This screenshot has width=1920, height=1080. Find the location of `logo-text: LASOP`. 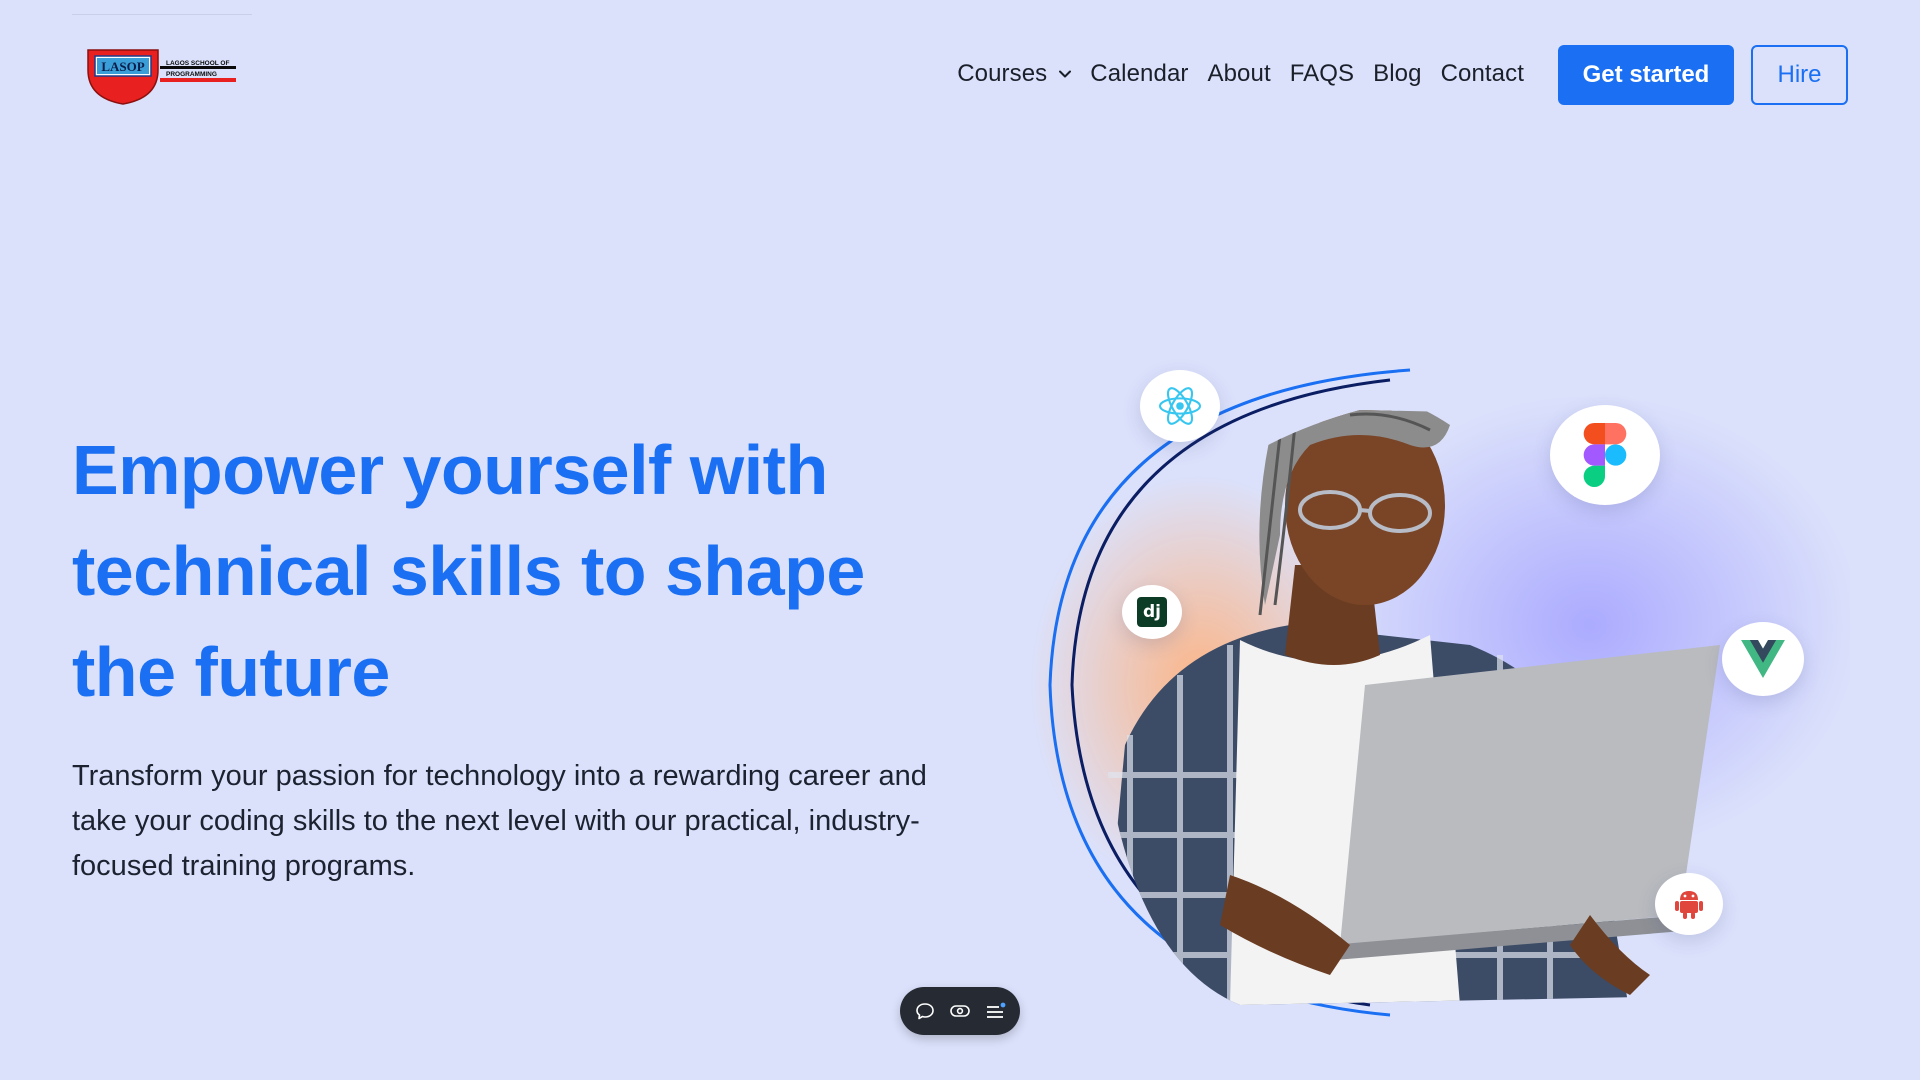

logo-text: LASOP is located at coordinates (122, 66).